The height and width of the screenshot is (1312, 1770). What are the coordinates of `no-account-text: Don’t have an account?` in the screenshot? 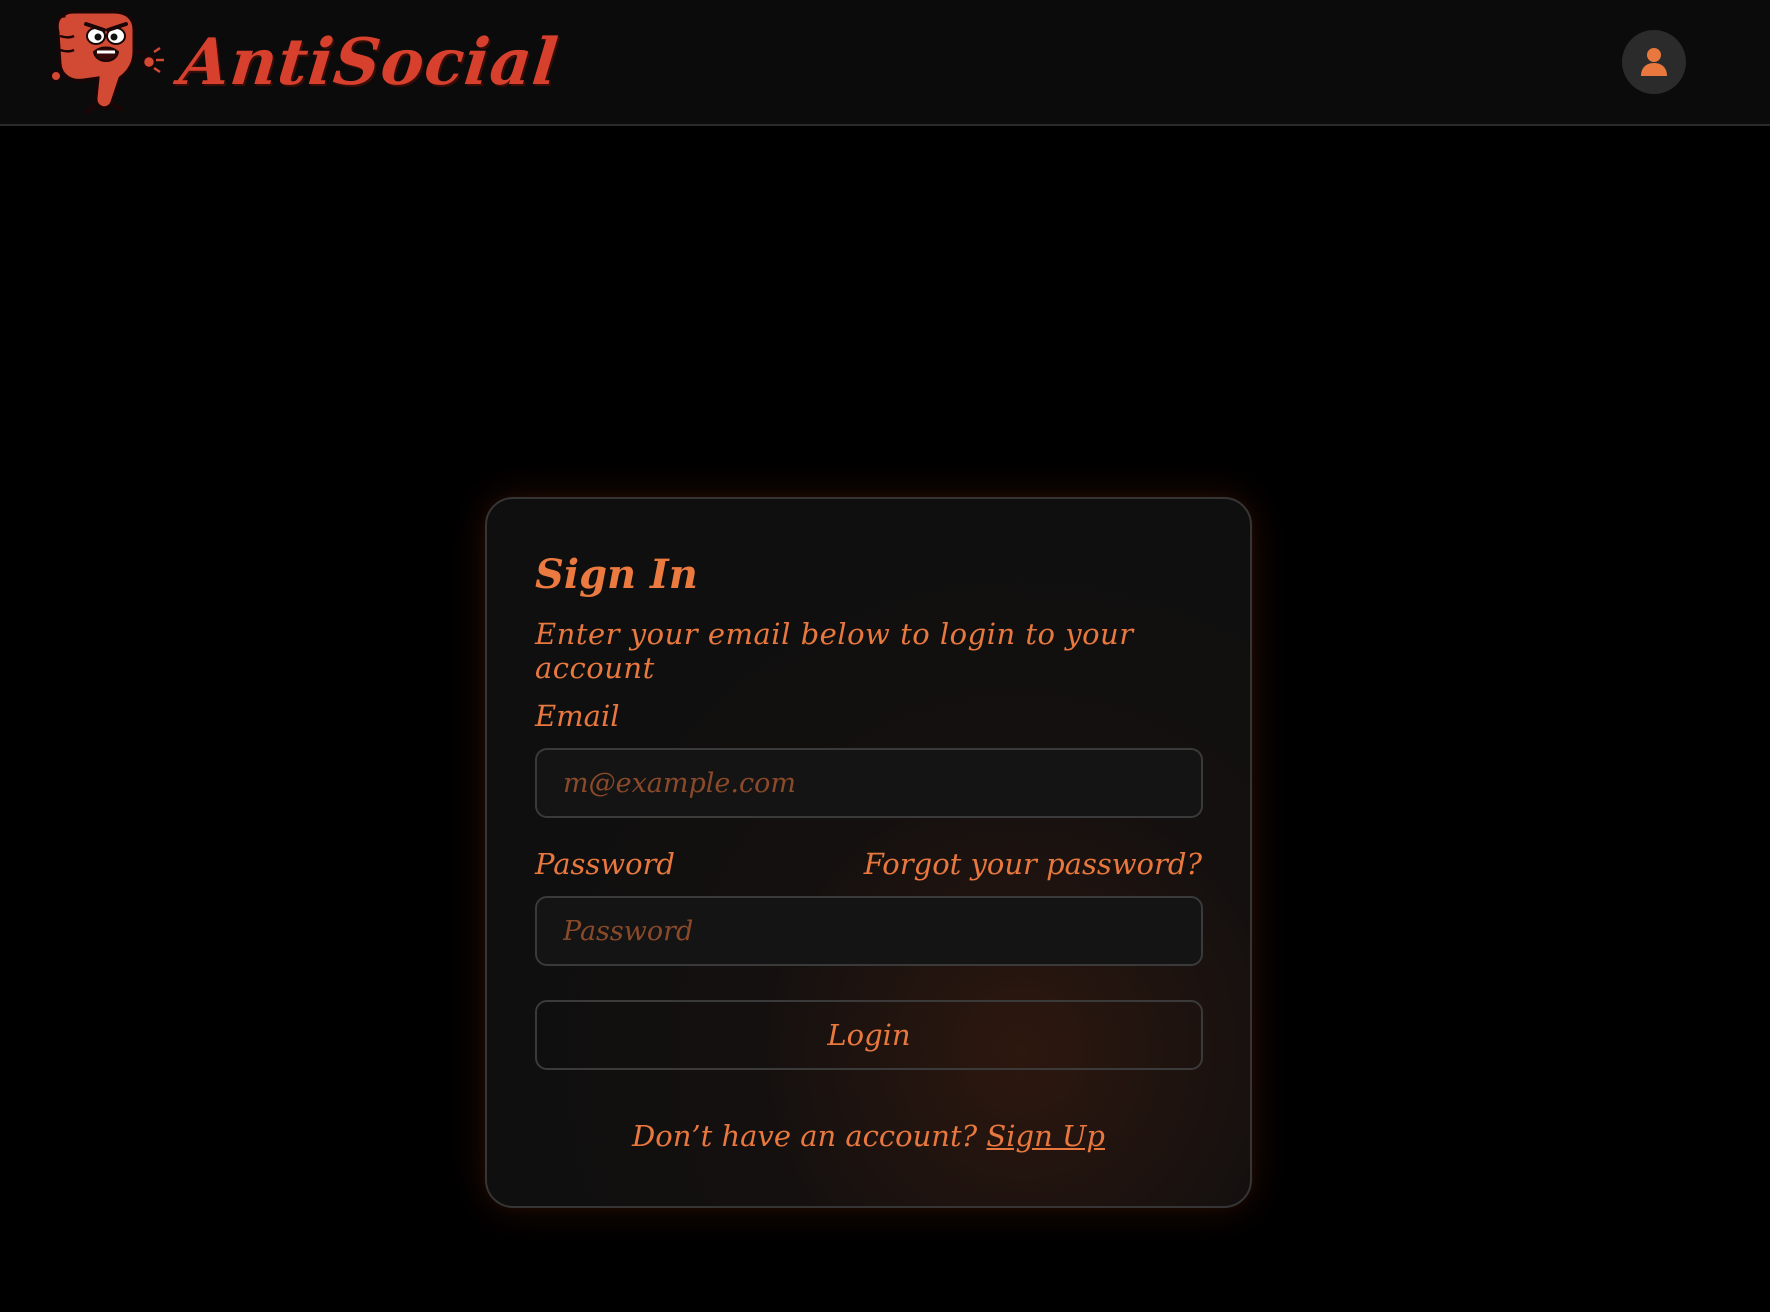 It's located at (804, 1136).